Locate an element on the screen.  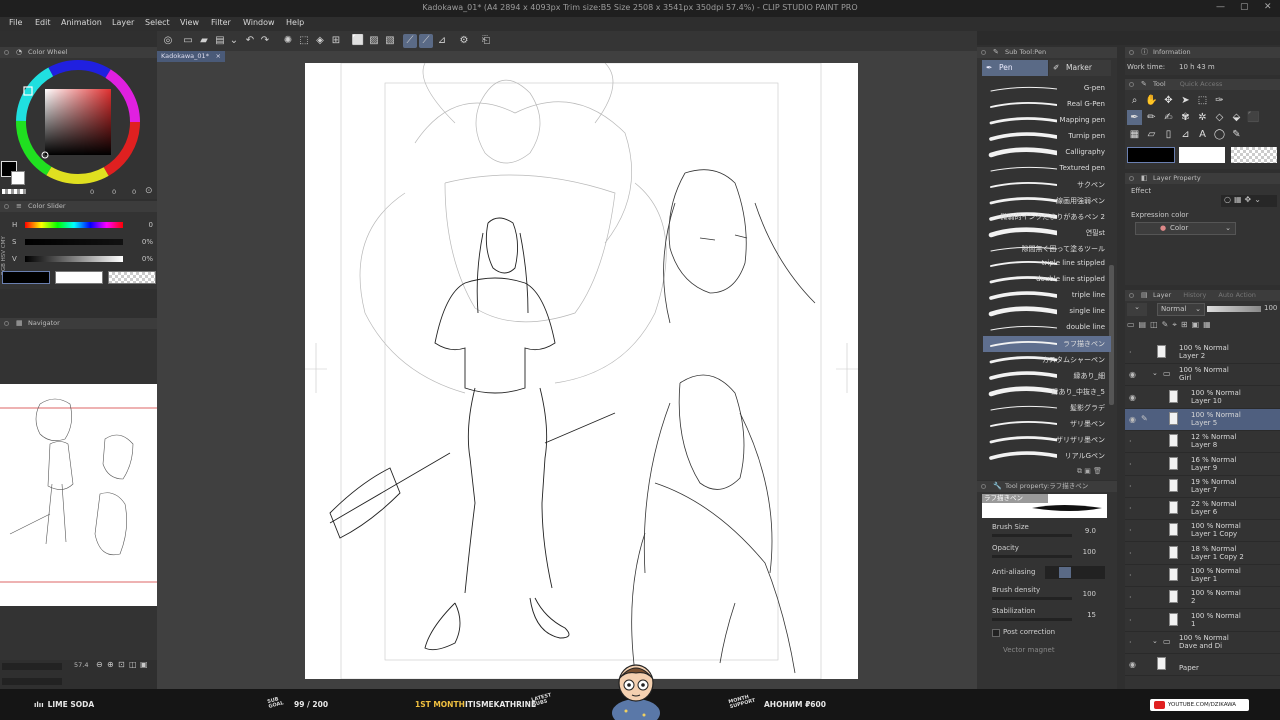
menu-view: View is located at coordinates (189, 22).